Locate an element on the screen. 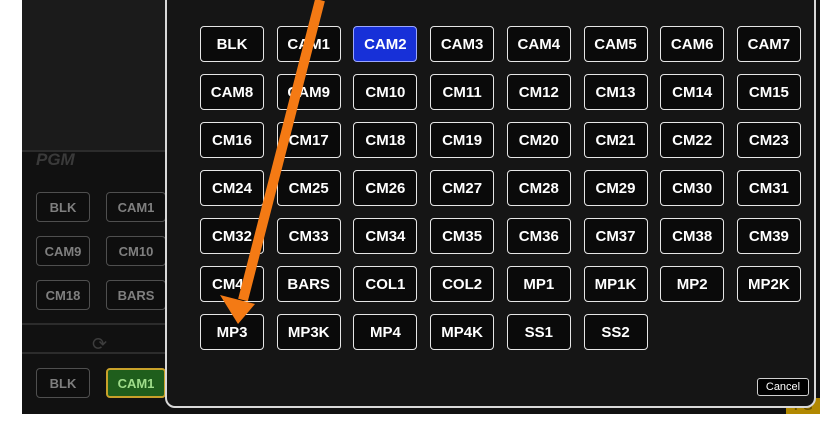  source-button-mp2: MP2 is located at coordinates (692, 284).